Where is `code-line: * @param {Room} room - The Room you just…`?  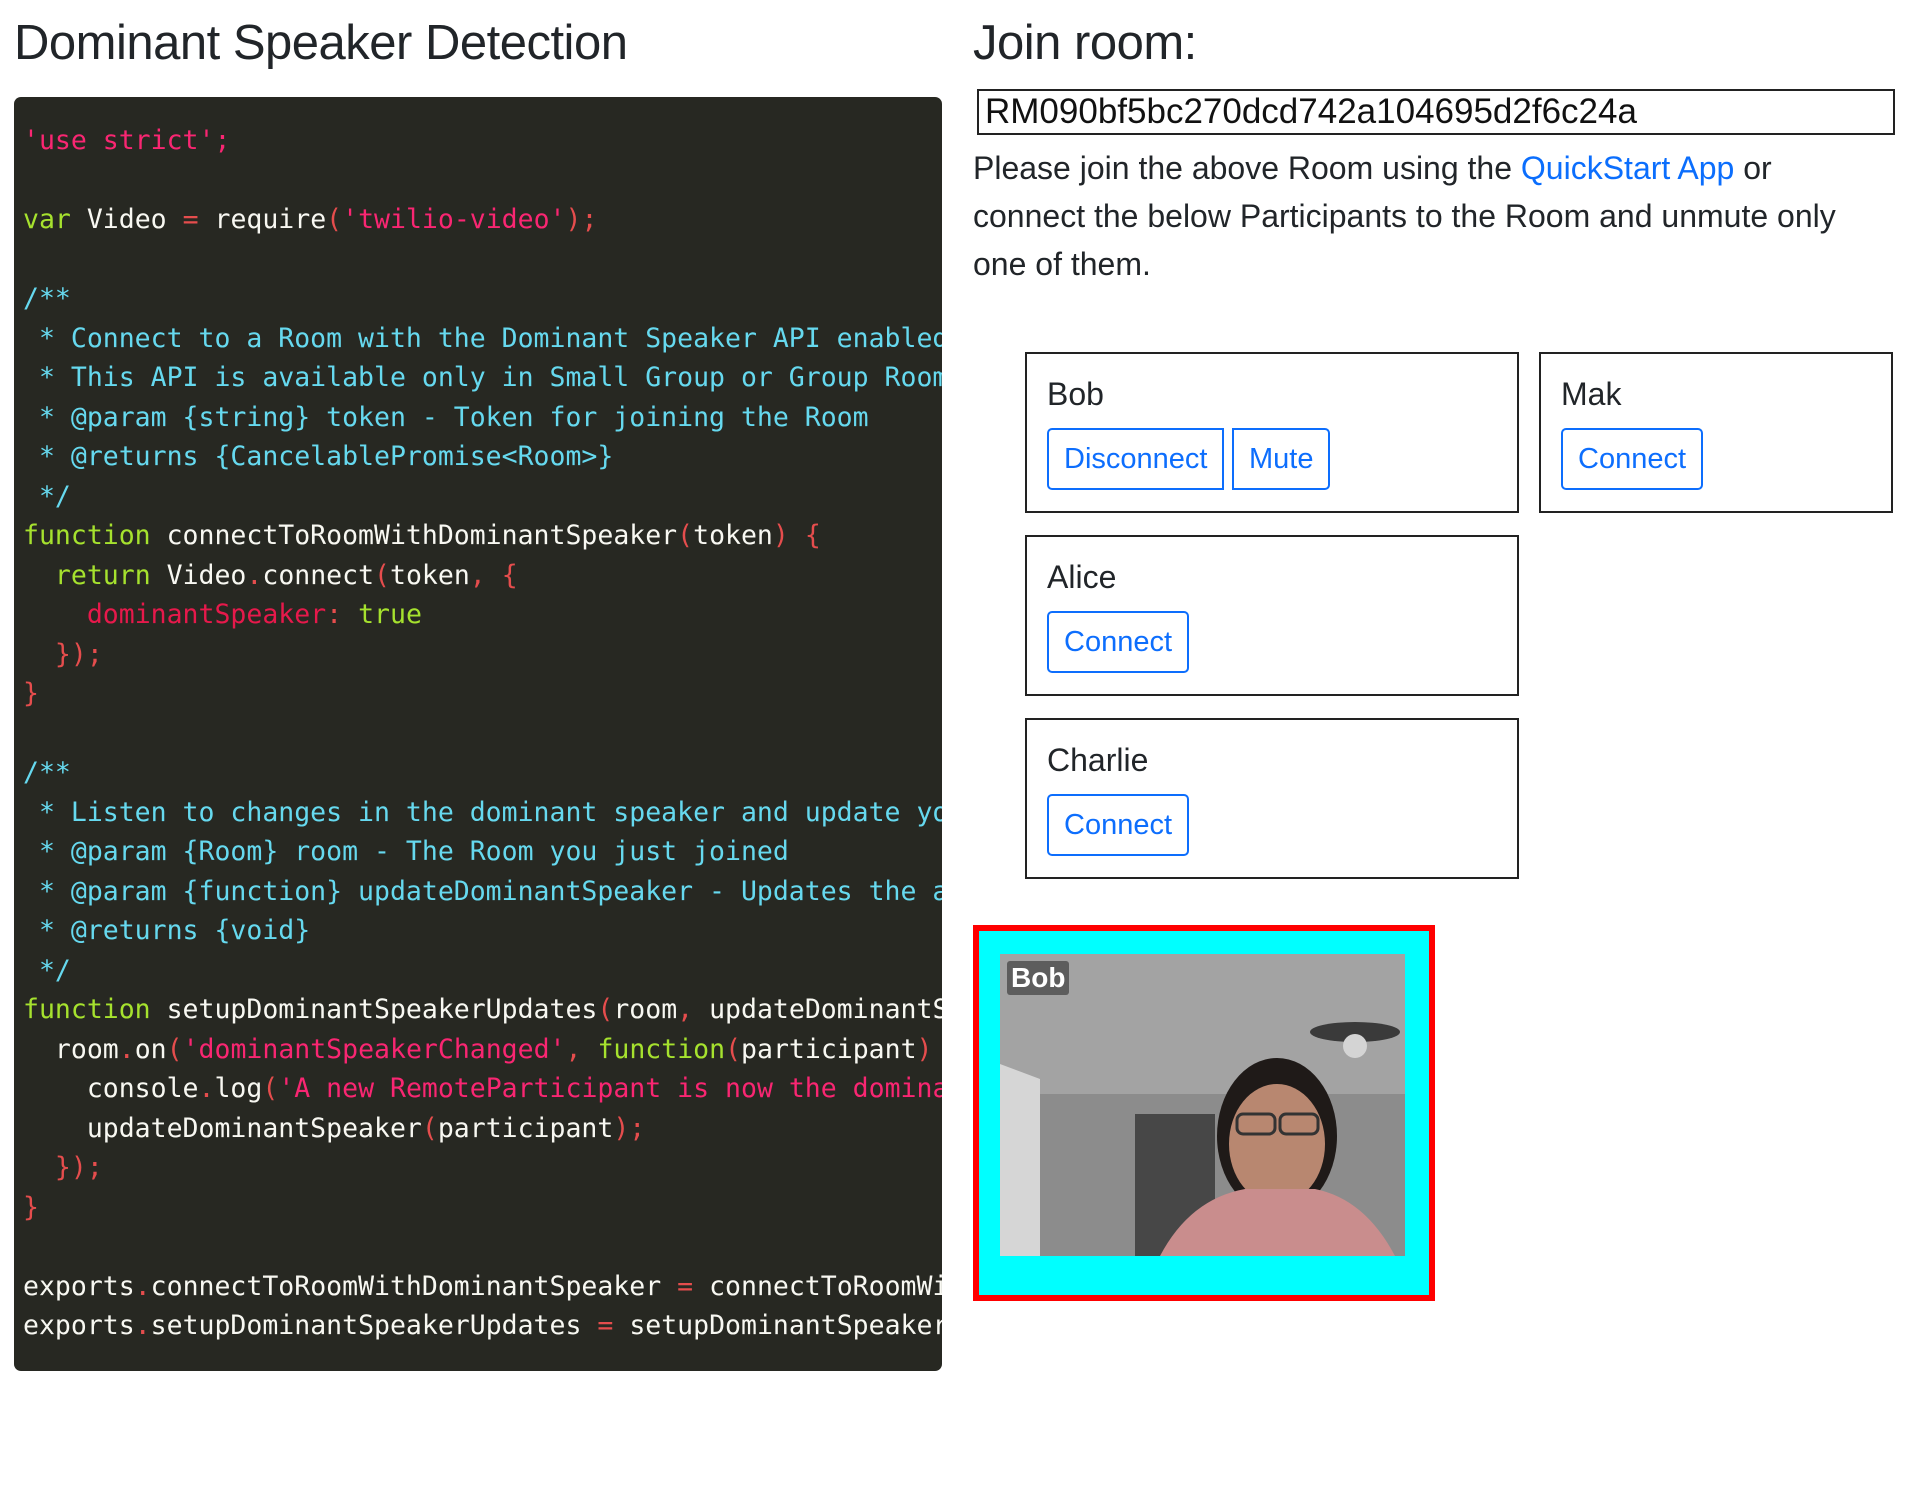
code-line: * @param {Room} room - The Room you just… is located at coordinates (406, 851).